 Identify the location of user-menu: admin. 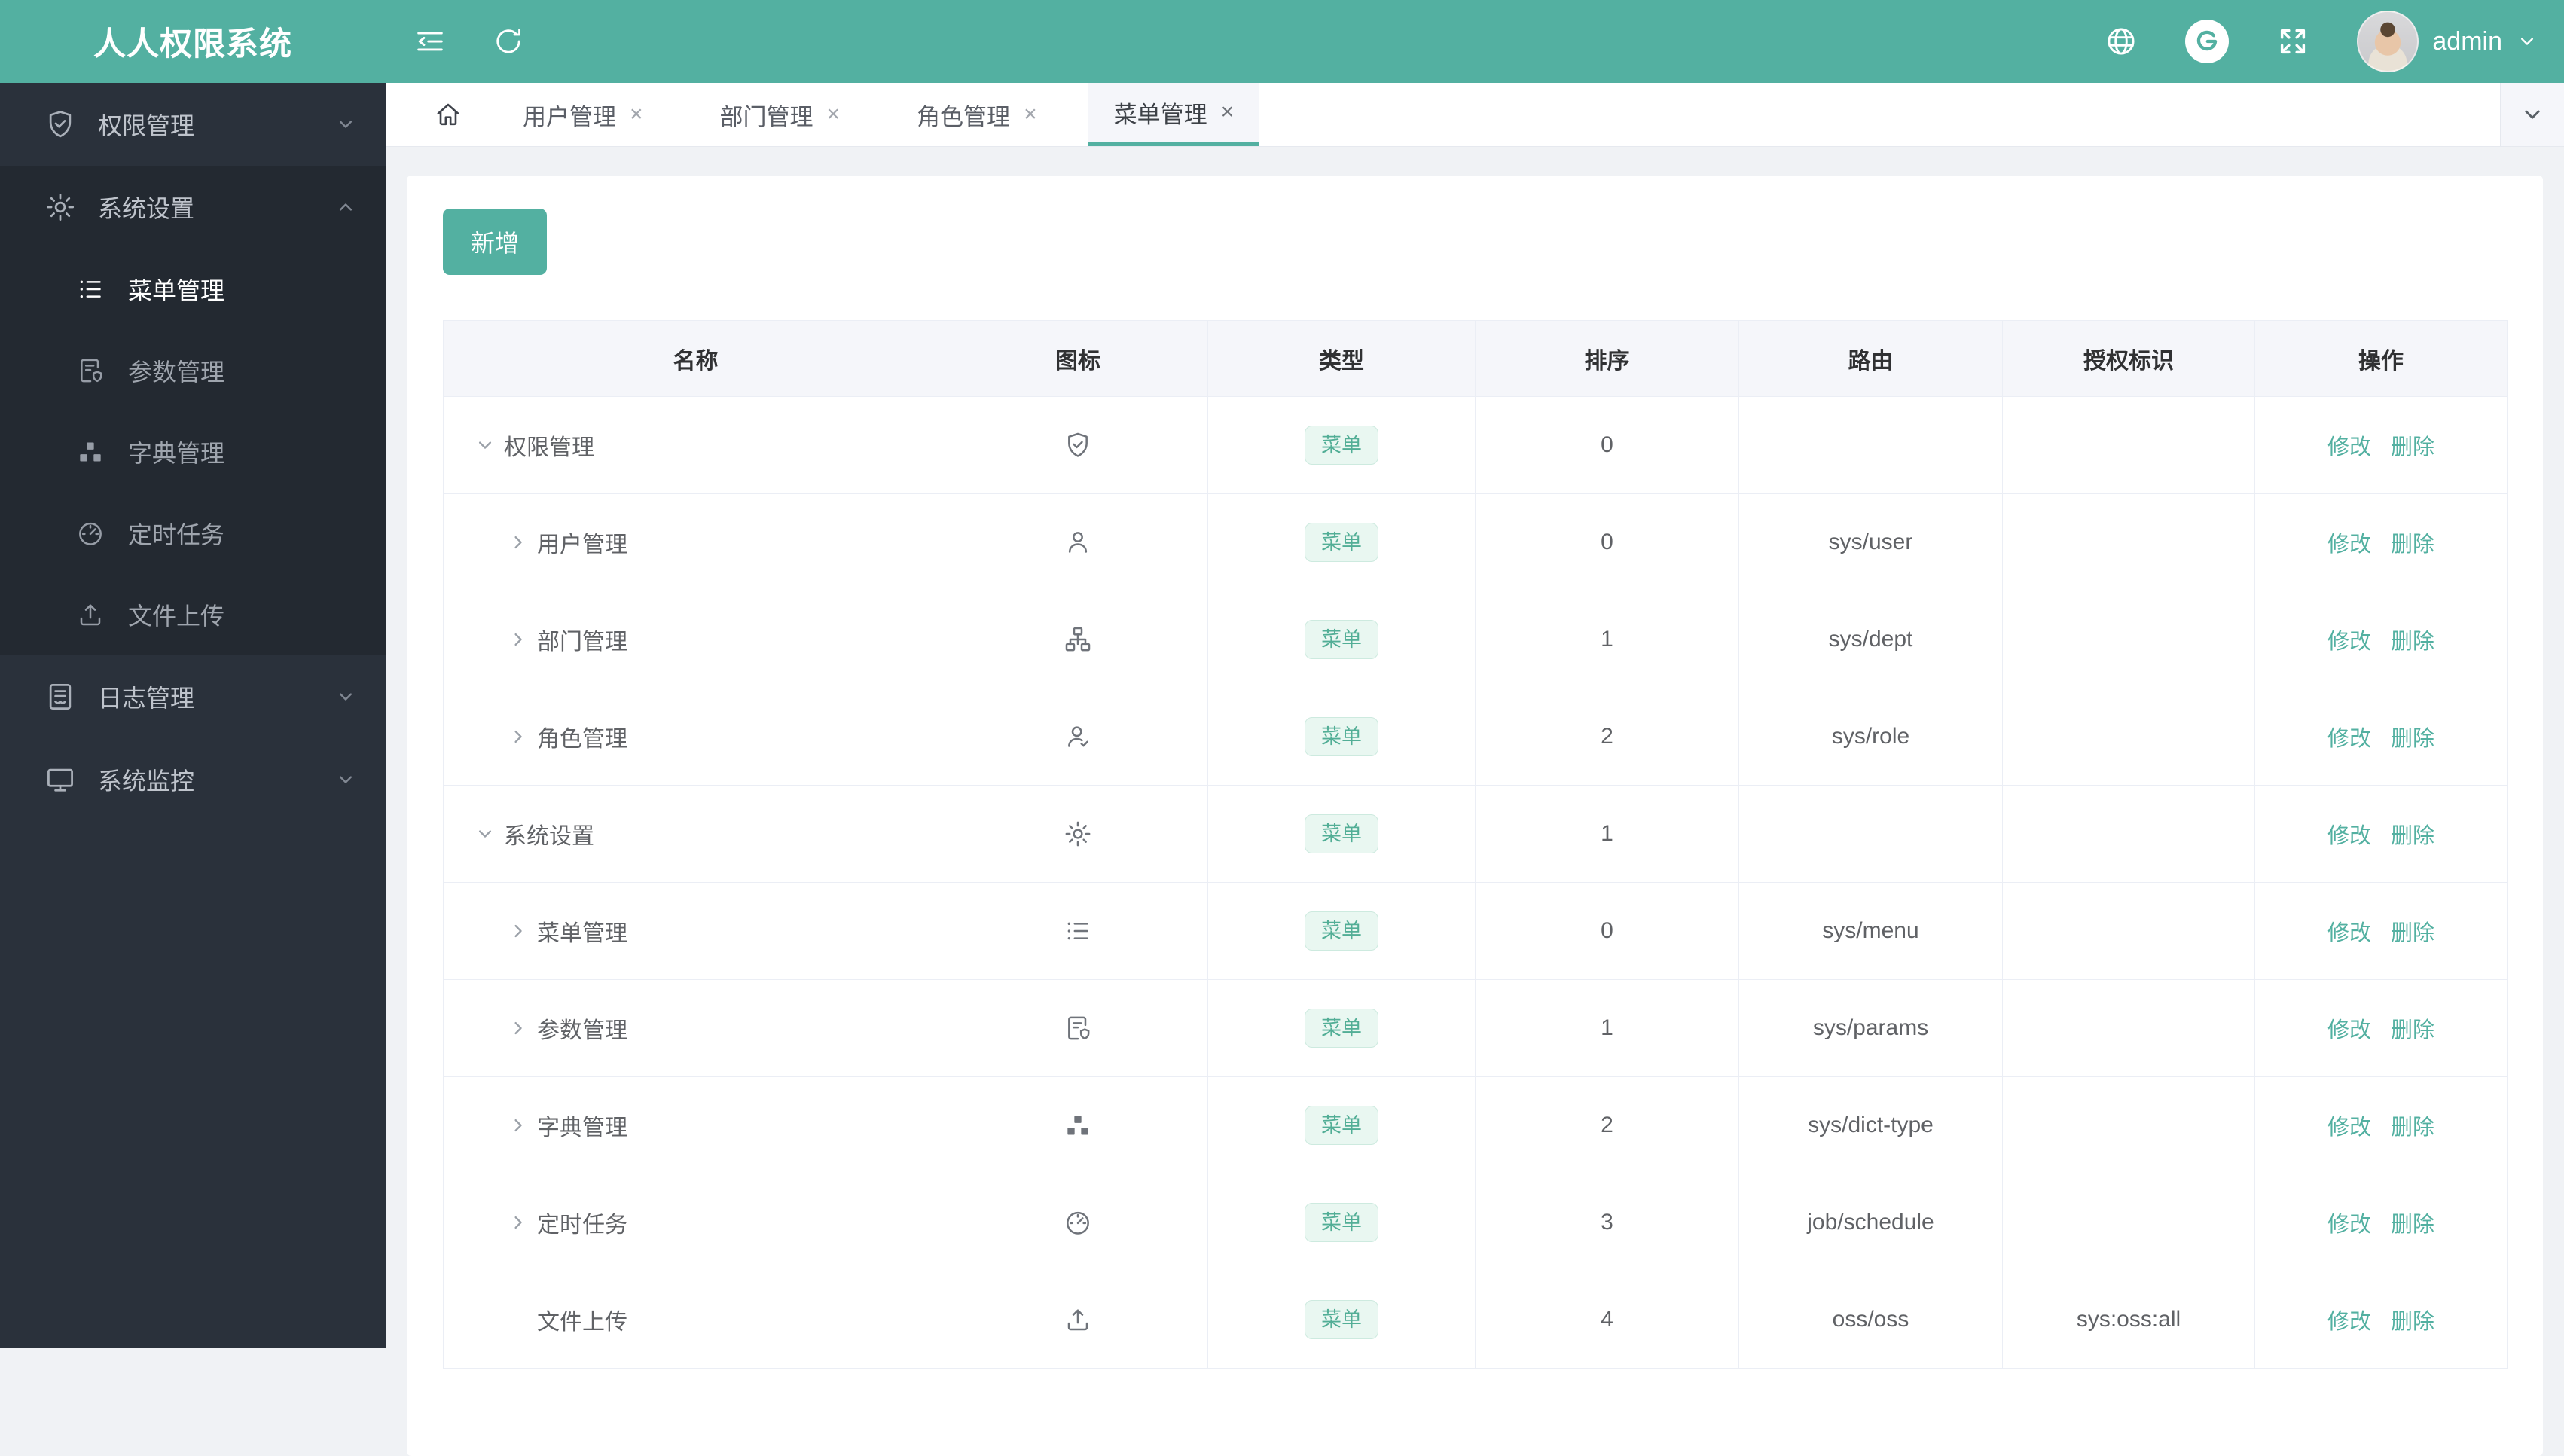
(2447, 41).